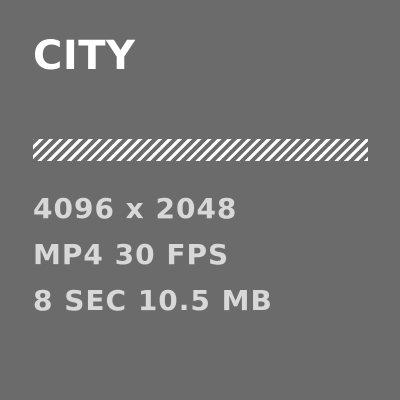 The width and height of the screenshot is (400, 400). I want to click on hatched-divider, so click(200, 150).